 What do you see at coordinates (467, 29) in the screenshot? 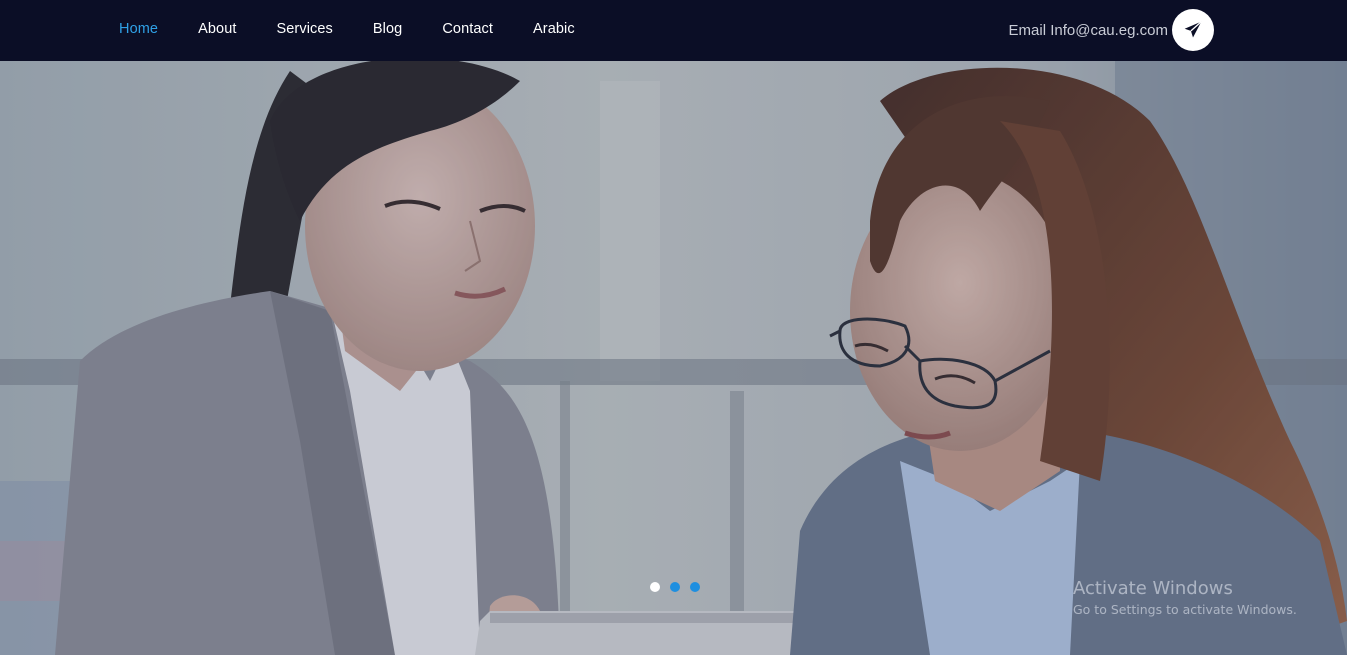
I see `nav-contact-link: Contact` at bounding box center [467, 29].